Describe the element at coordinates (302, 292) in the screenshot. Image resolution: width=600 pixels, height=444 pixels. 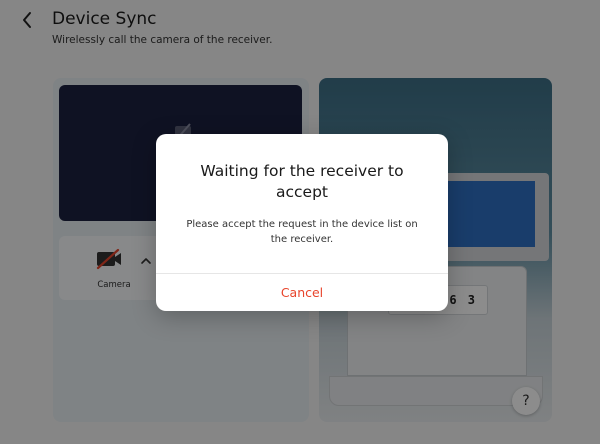
I see `cancel-button: Cancel` at that location.